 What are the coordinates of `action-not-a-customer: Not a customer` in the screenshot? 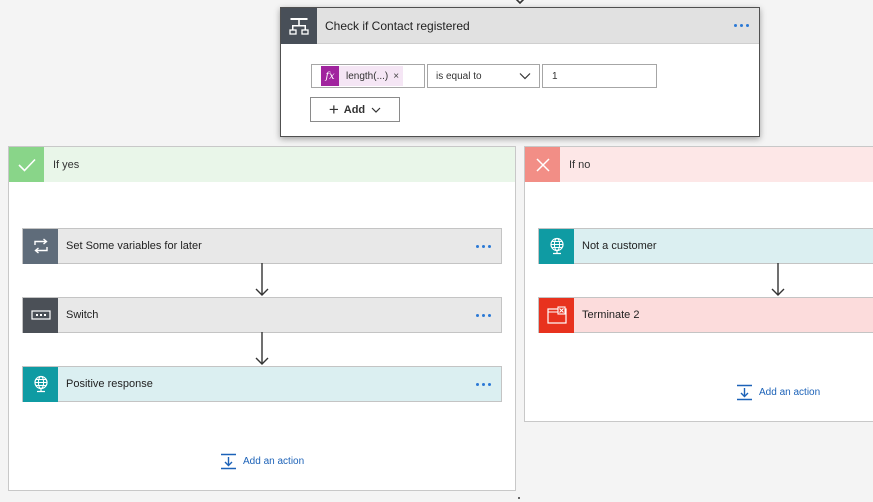 It's located at (705, 246).